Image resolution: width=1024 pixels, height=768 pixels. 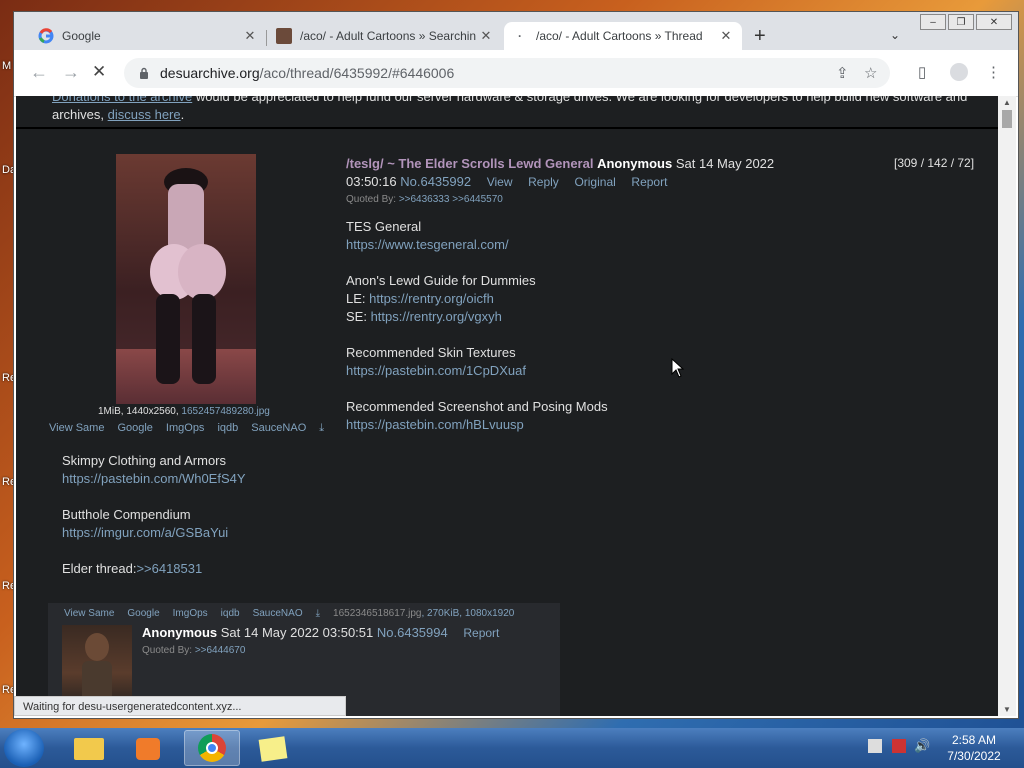 What do you see at coordinates (297, 632) in the screenshot?
I see `post-date: Sat 14 May 2022 03:50:51` at bounding box center [297, 632].